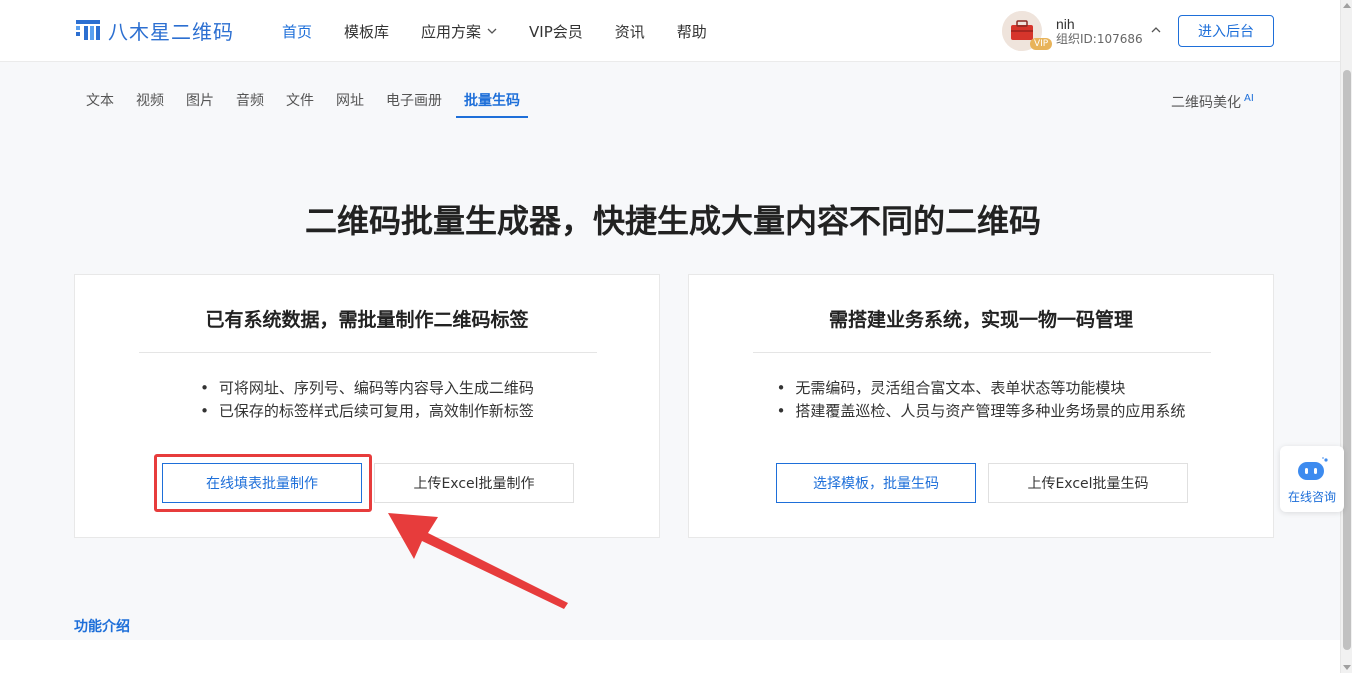  I want to click on qr-beautify-link: 二维码美化 AI, so click(1212, 102).